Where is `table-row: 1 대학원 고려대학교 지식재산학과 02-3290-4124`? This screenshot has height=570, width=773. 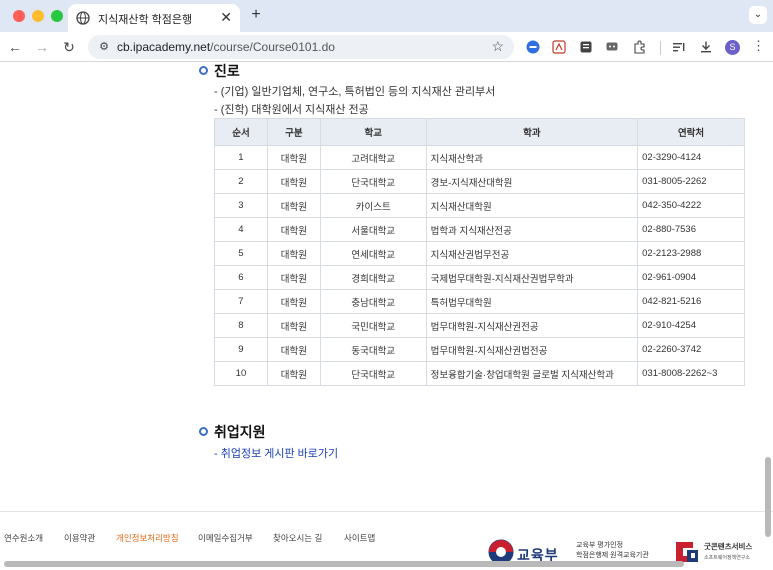
table-row: 1 대학원 고려대학교 지식재산학과 02-3290-4124 is located at coordinates (479, 157).